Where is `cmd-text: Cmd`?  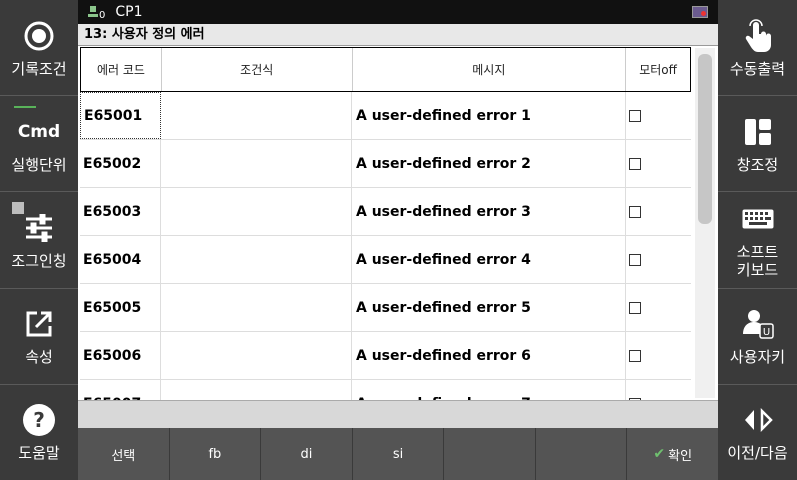 cmd-text: Cmd is located at coordinates (39, 131).